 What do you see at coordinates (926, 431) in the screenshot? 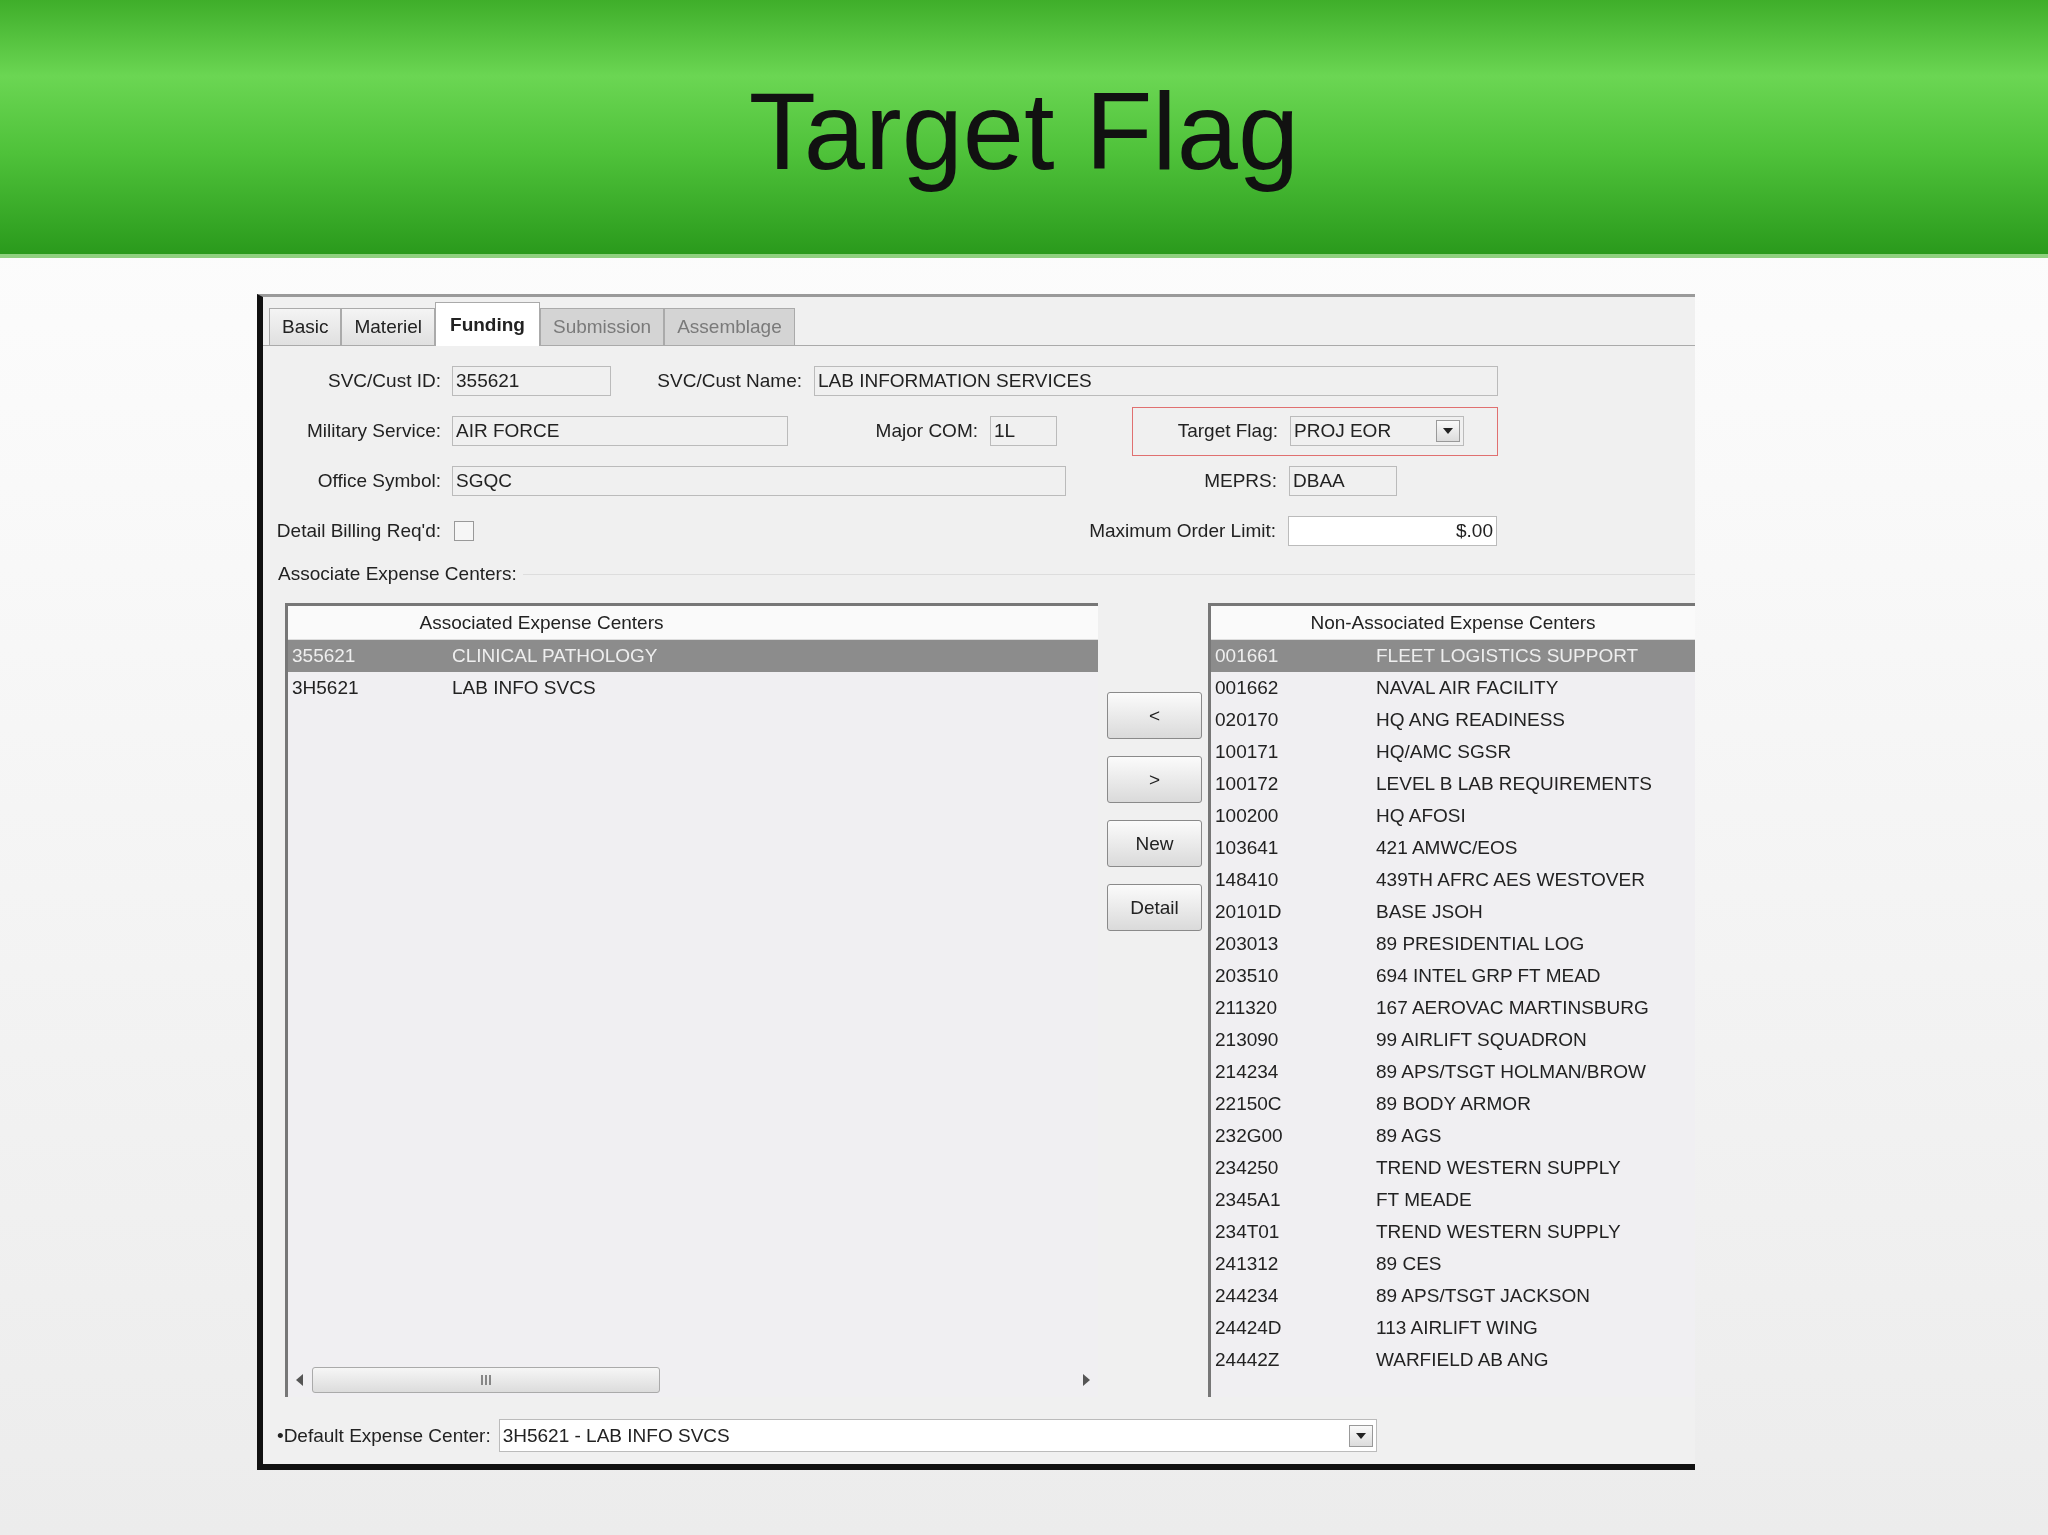
I see `field-label: Major COM:` at bounding box center [926, 431].